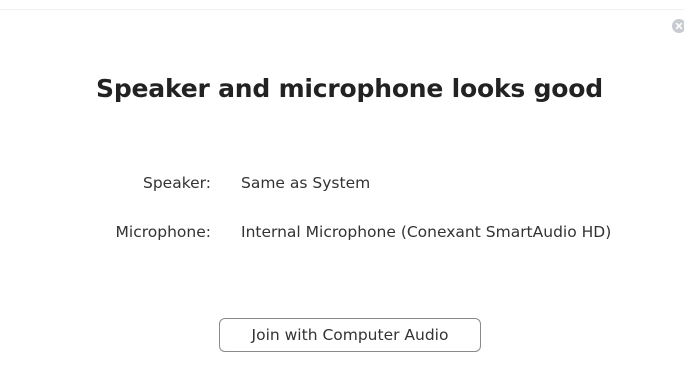  What do you see at coordinates (163, 232) in the screenshot?
I see `microphone-label: Microphone:` at bounding box center [163, 232].